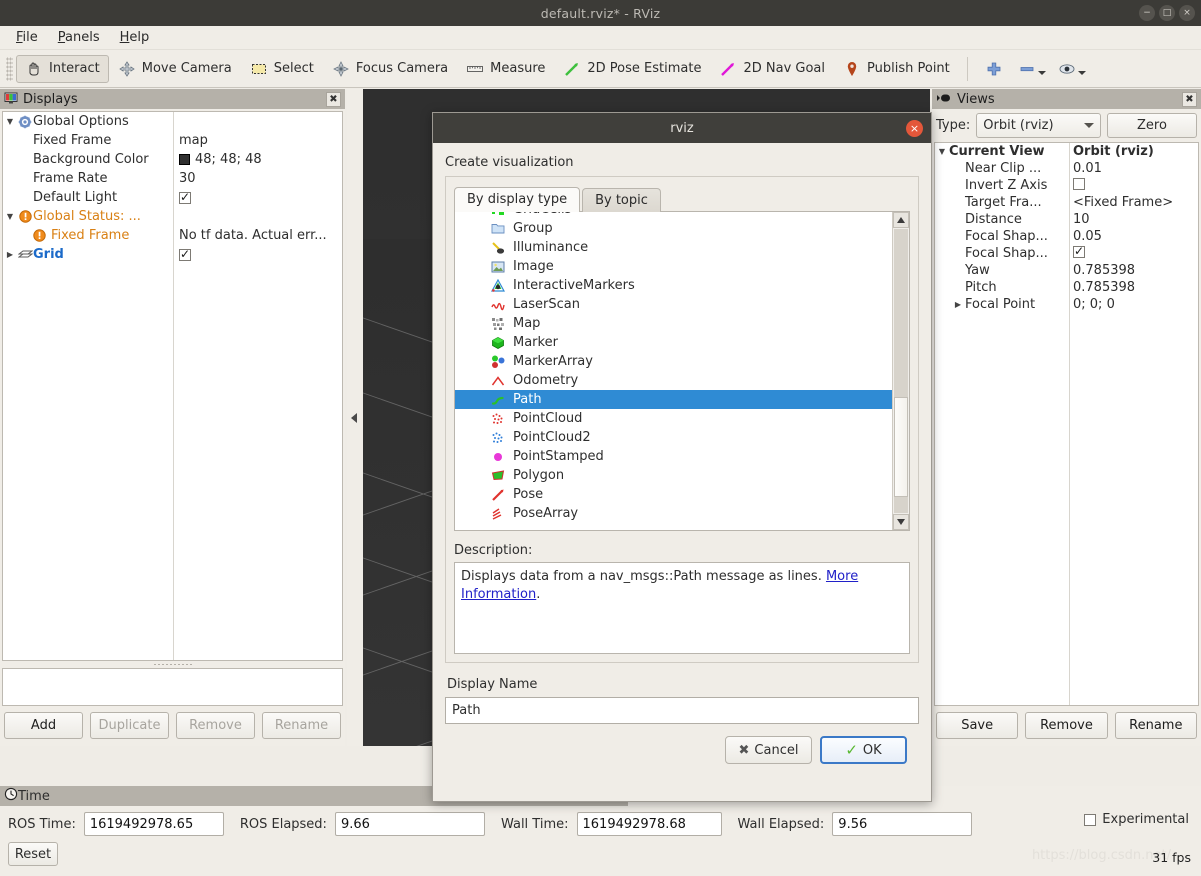  What do you see at coordinates (79, 37) in the screenshot?
I see `menu-panels: Panels` at bounding box center [79, 37].